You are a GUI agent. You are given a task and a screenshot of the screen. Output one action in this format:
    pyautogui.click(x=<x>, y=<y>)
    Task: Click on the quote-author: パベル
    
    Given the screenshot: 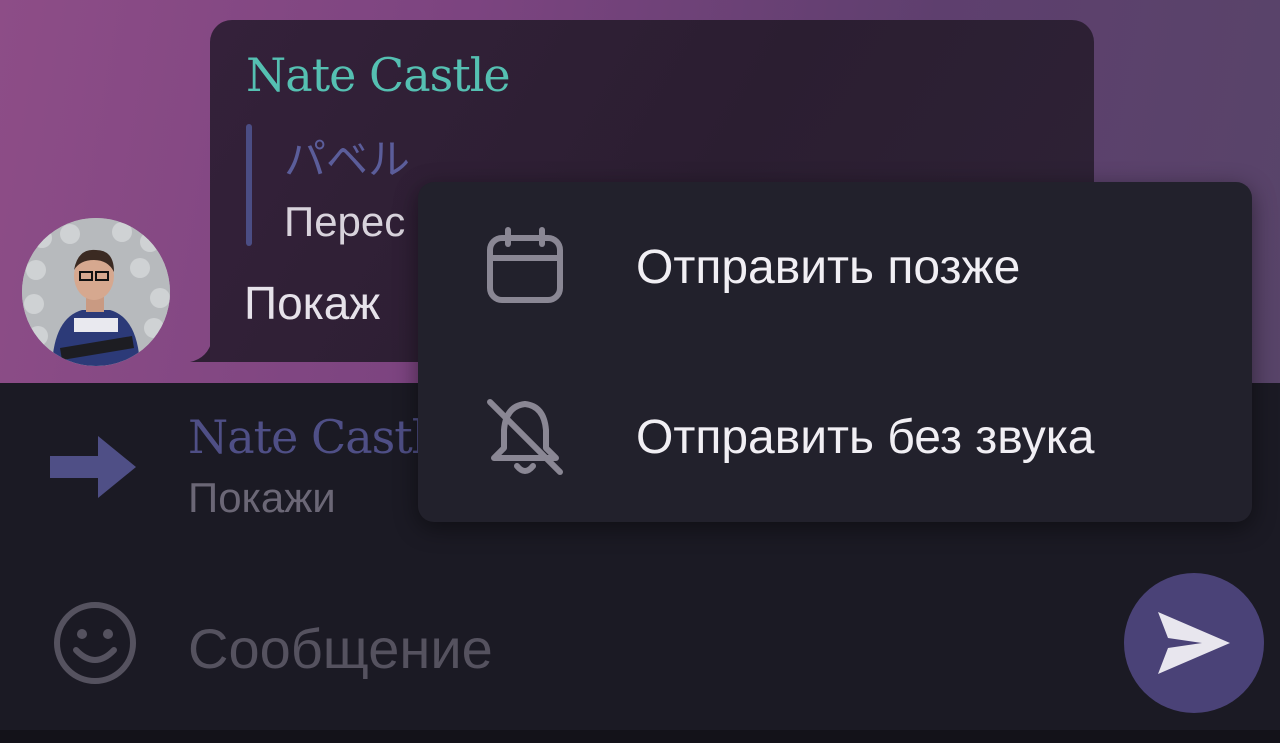 What is the action you would take?
    pyautogui.click(x=347, y=159)
    